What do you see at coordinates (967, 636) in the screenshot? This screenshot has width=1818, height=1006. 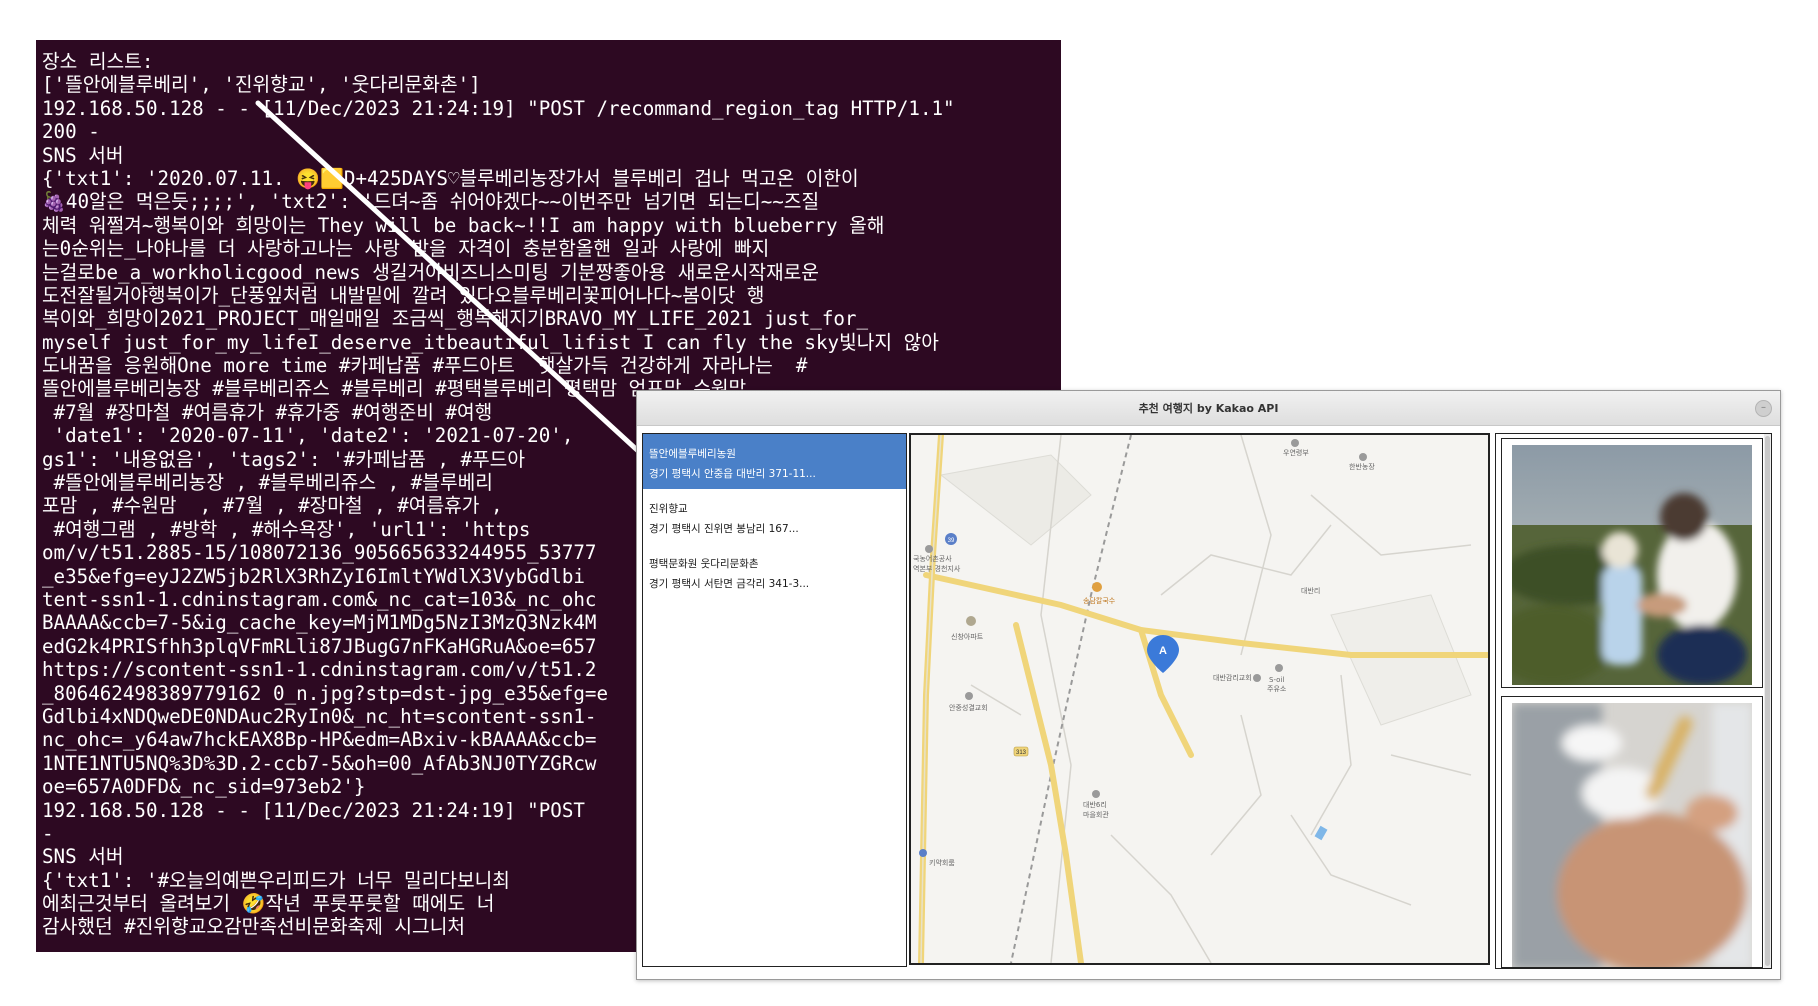 I see `map-label: 신창아파트` at bounding box center [967, 636].